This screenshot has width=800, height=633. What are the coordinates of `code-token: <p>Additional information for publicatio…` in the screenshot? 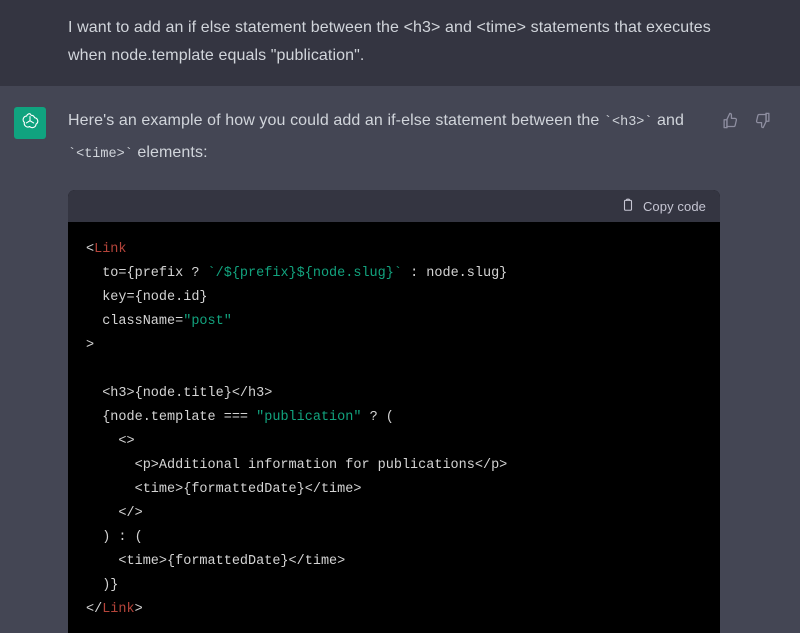 It's located at (297, 465).